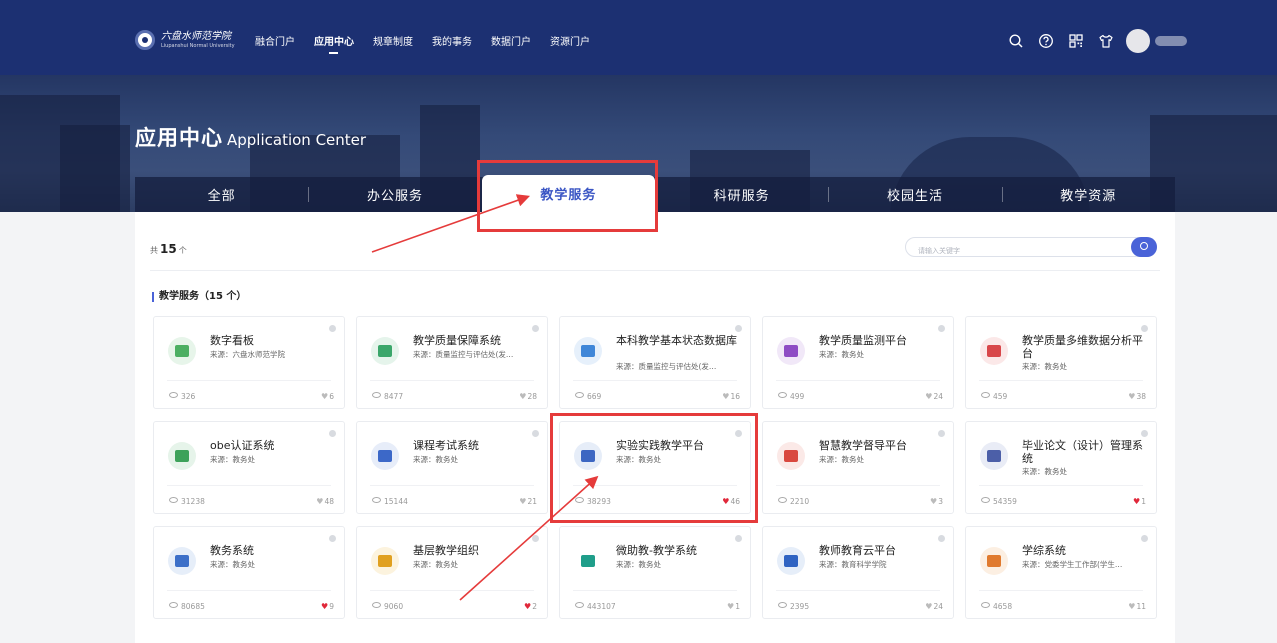  What do you see at coordinates (394, 194) in the screenshot?
I see `tab-office-services: 办公服务` at bounding box center [394, 194].